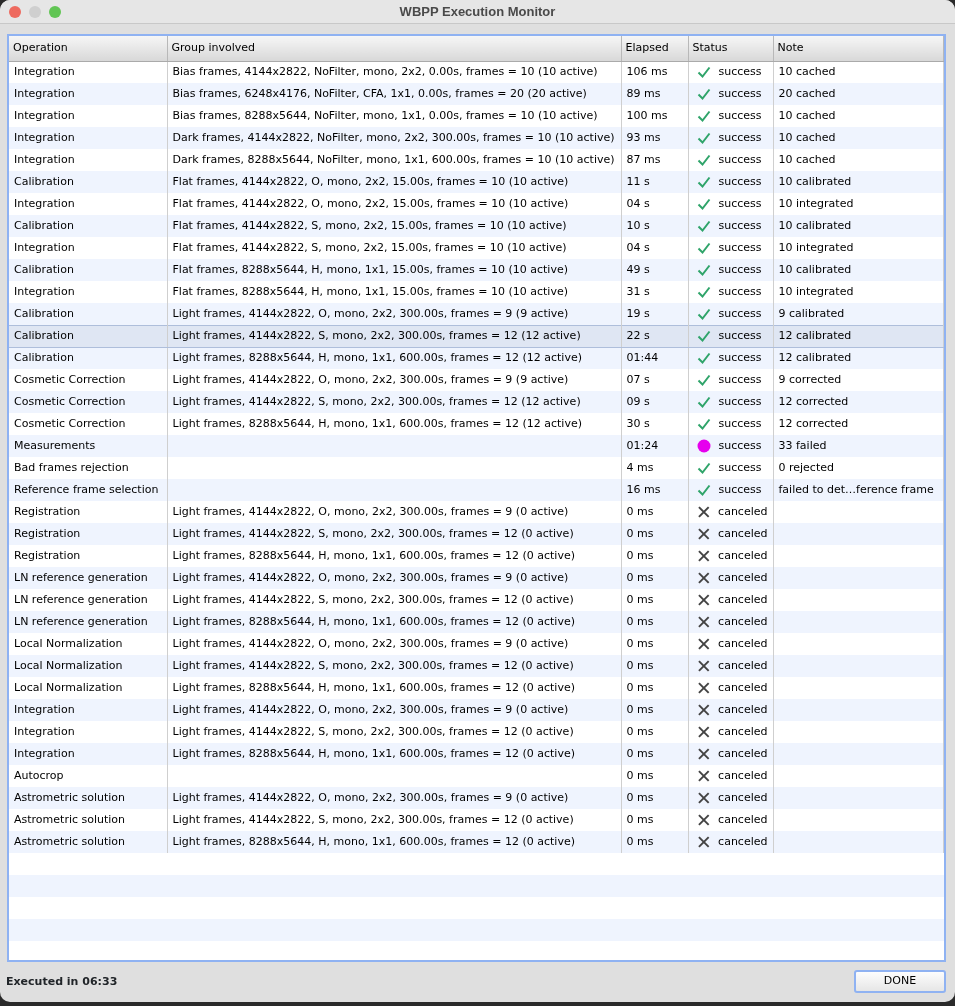  What do you see at coordinates (15, 11) in the screenshot?
I see `close-button` at bounding box center [15, 11].